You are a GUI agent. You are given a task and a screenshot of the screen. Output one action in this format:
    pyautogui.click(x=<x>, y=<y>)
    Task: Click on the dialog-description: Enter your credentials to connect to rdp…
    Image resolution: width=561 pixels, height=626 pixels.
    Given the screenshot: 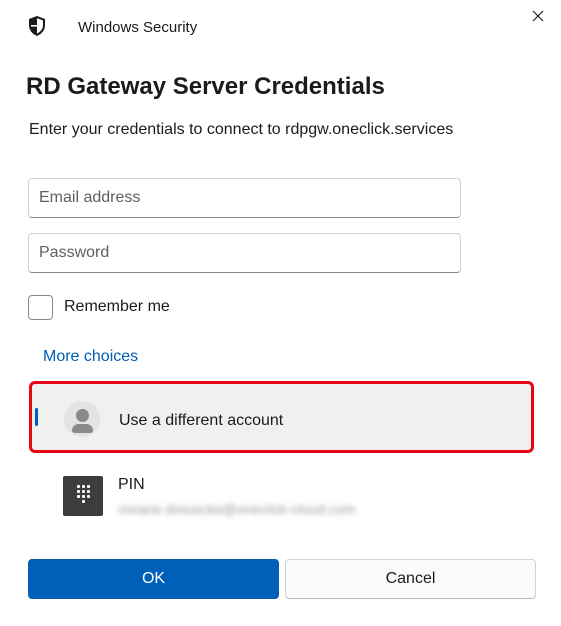 What is the action you would take?
    pyautogui.click(x=241, y=129)
    